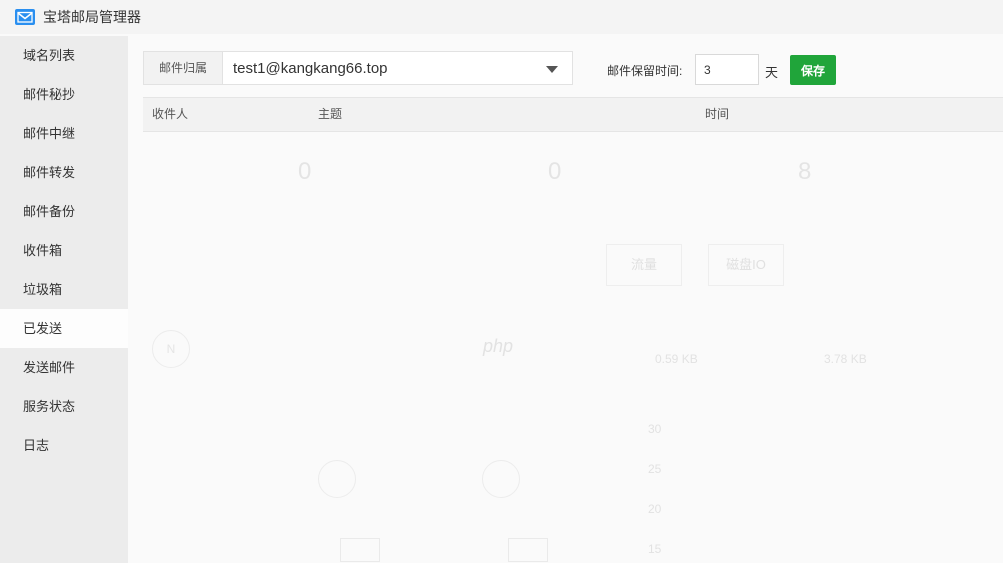 The image size is (1003, 563). What do you see at coordinates (645, 71) in the screenshot?
I see `retention-label: 邮件保留时间:` at bounding box center [645, 71].